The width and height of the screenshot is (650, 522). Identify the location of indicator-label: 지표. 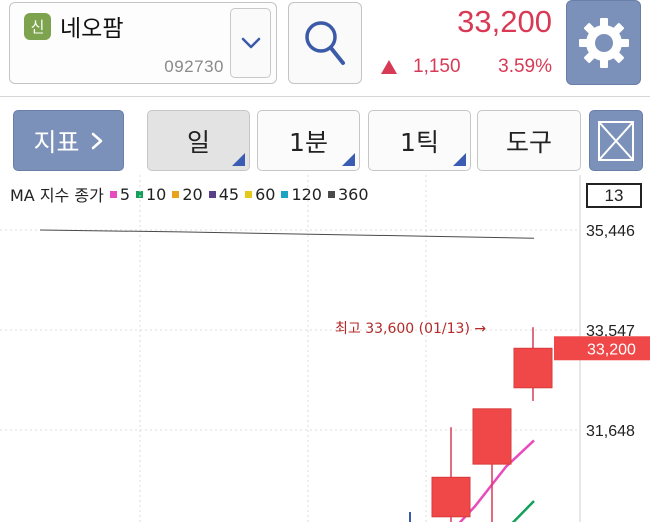
(56, 142).